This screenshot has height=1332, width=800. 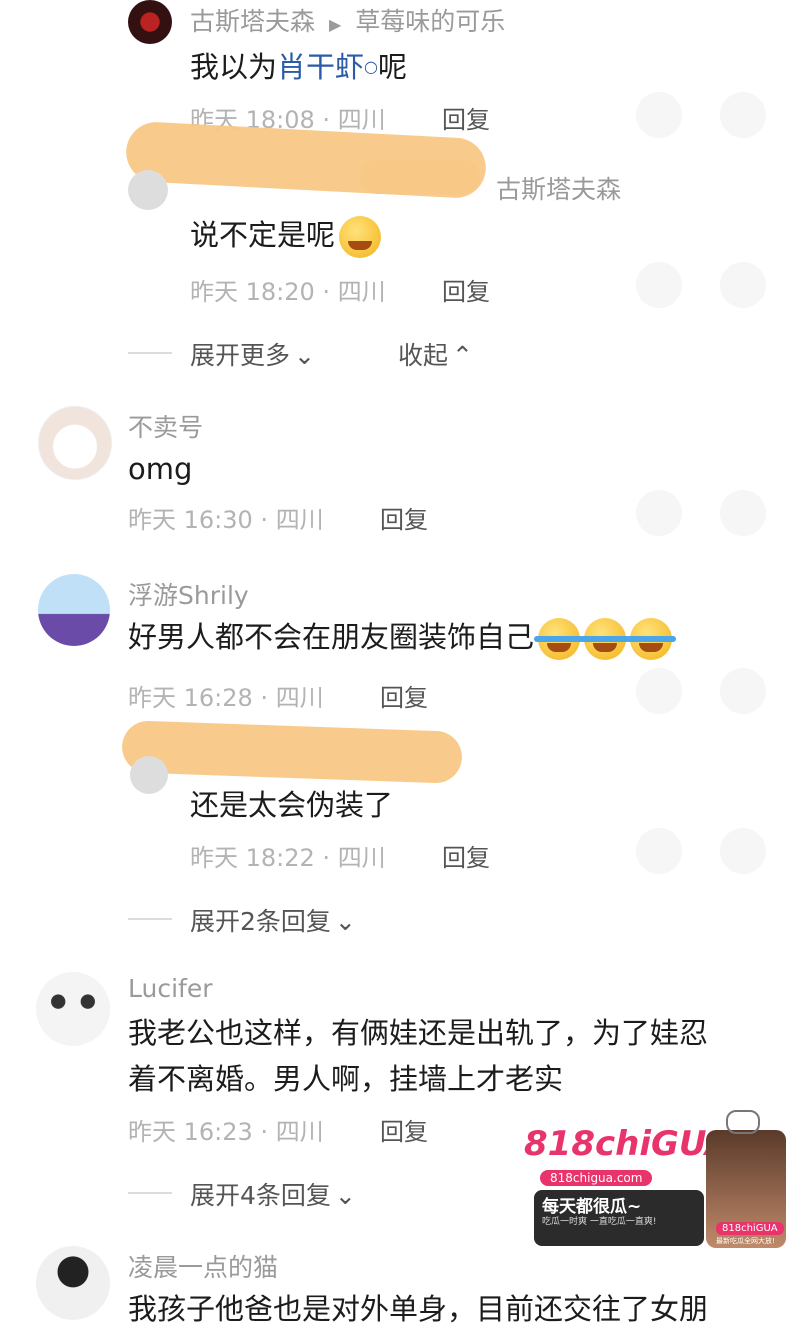 What do you see at coordinates (252, 354) in the screenshot?
I see `expand-more-button: 展开更多 ⌄` at bounding box center [252, 354].